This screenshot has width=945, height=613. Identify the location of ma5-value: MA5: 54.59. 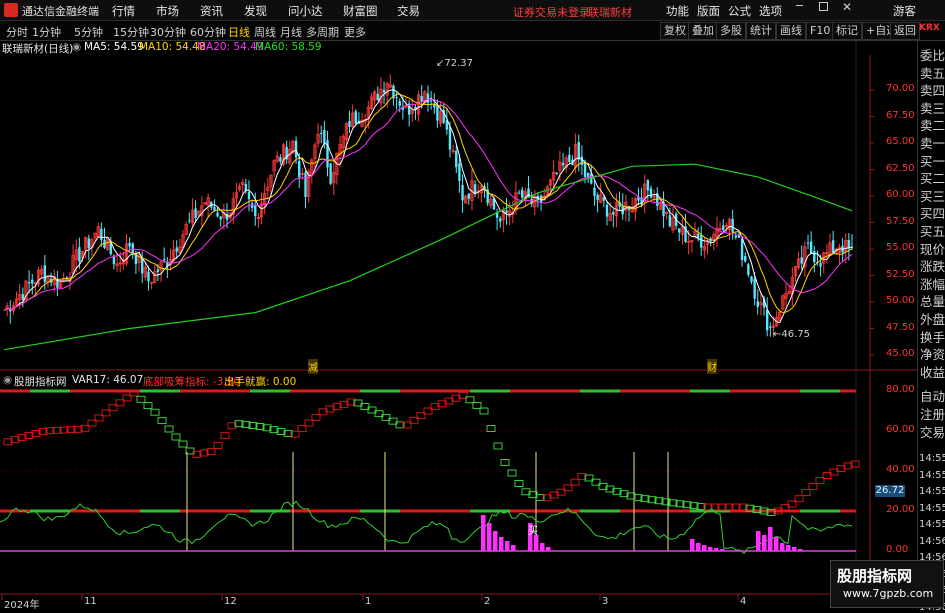
(114, 47).